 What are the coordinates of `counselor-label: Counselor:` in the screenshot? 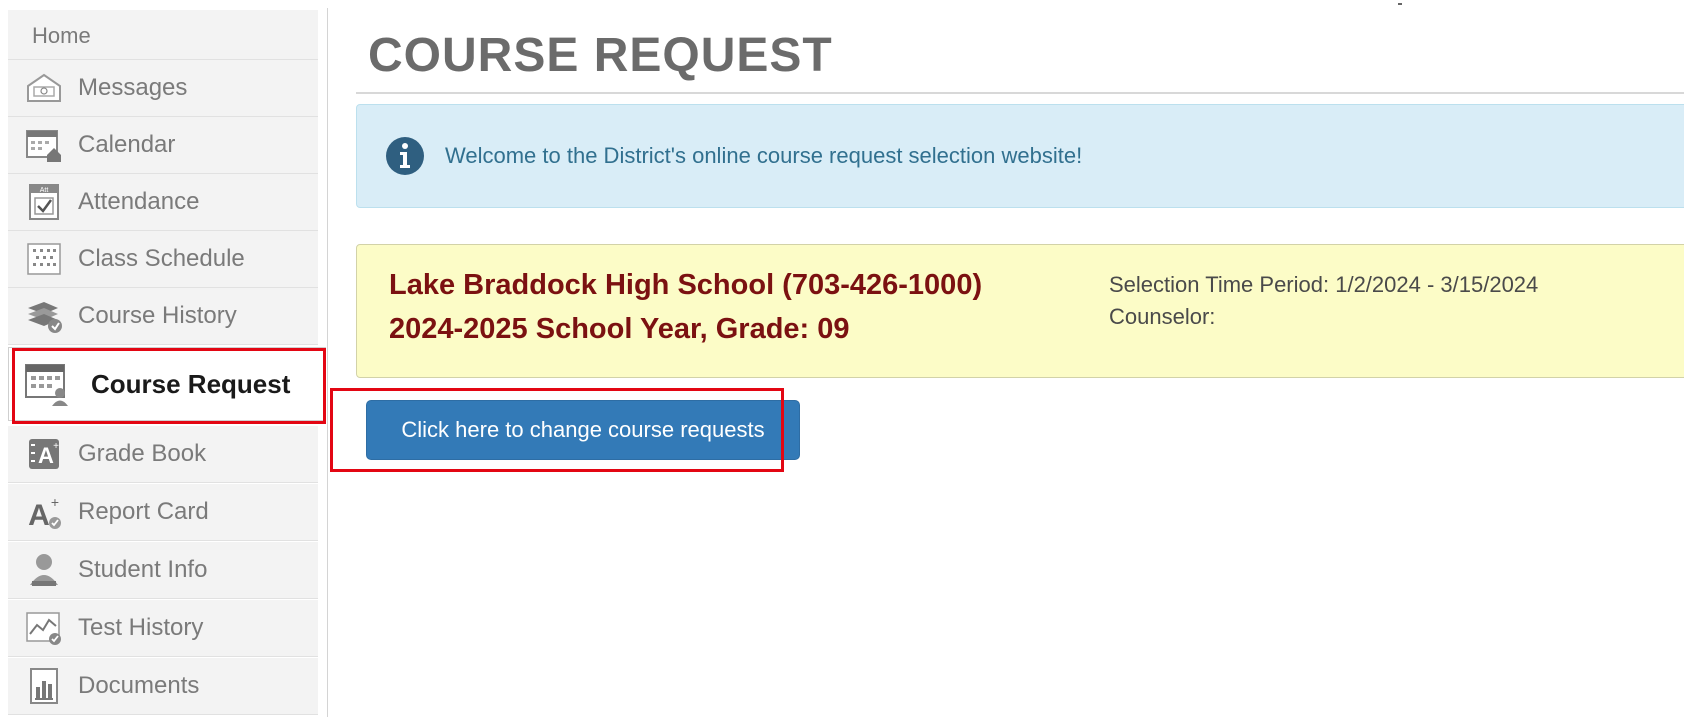 It's located at (1162, 316).